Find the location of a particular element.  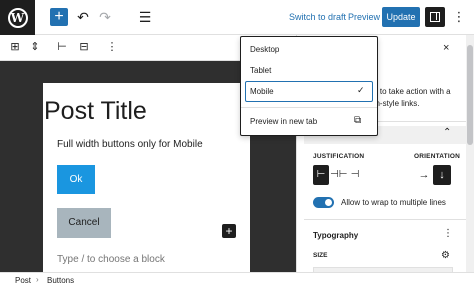

undo-icon: ↶ is located at coordinates (83, 17).